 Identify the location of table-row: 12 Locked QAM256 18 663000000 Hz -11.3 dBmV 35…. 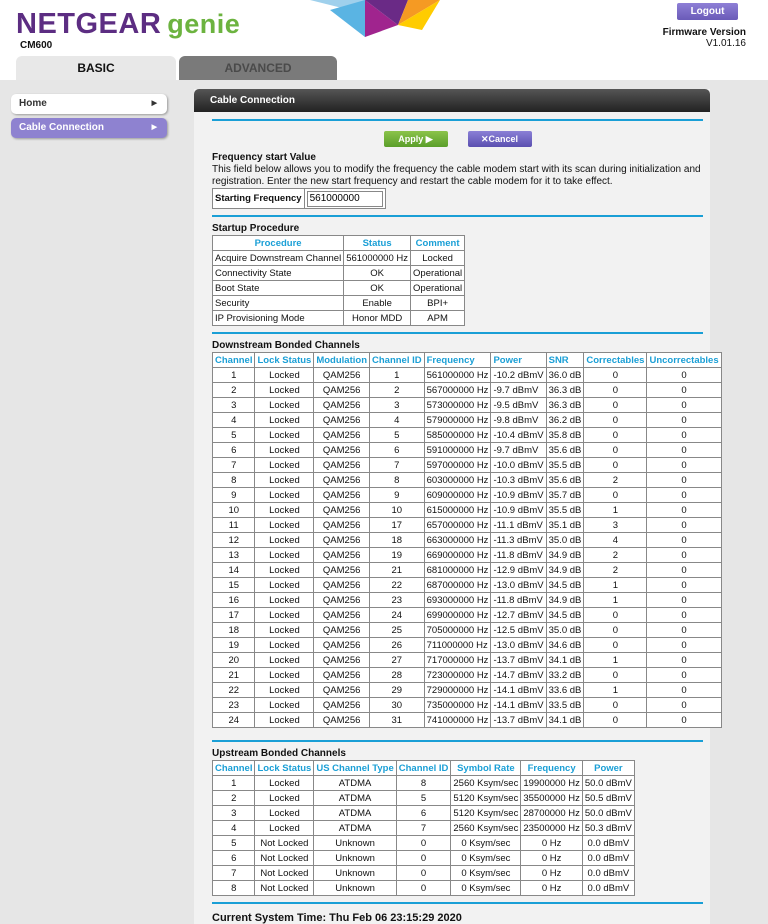
(466, 540).